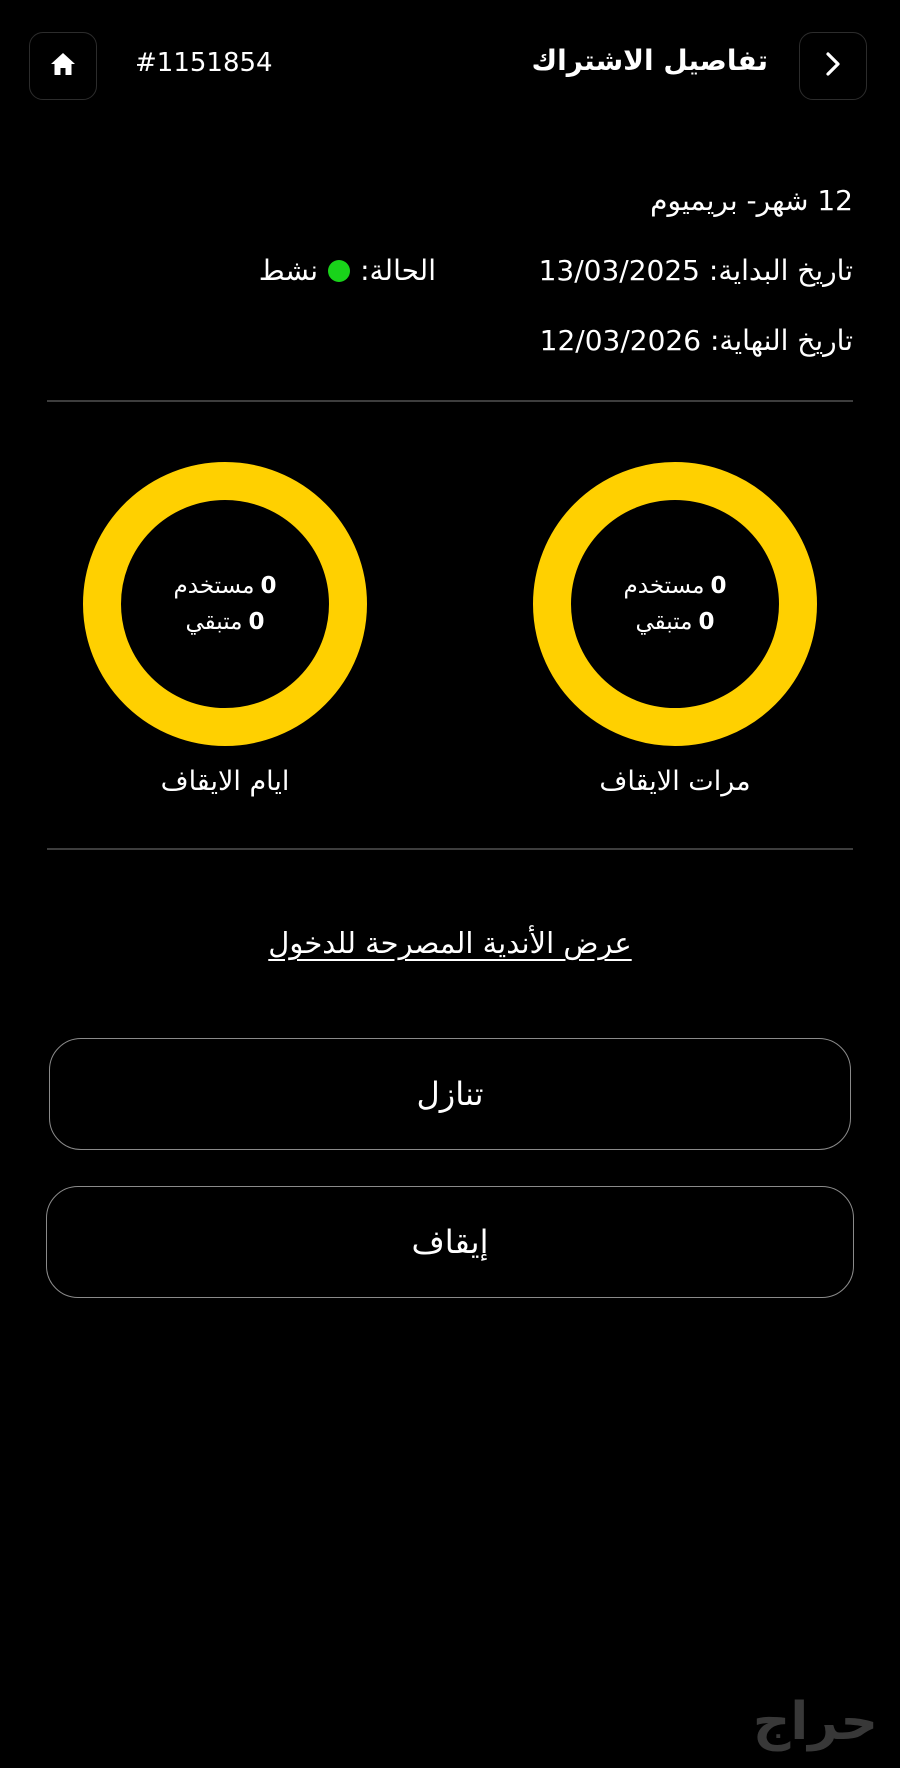 Image resolution: width=900 pixels, height=1768 pixels. I want to click on status-dot-icon, so click(339, 270).